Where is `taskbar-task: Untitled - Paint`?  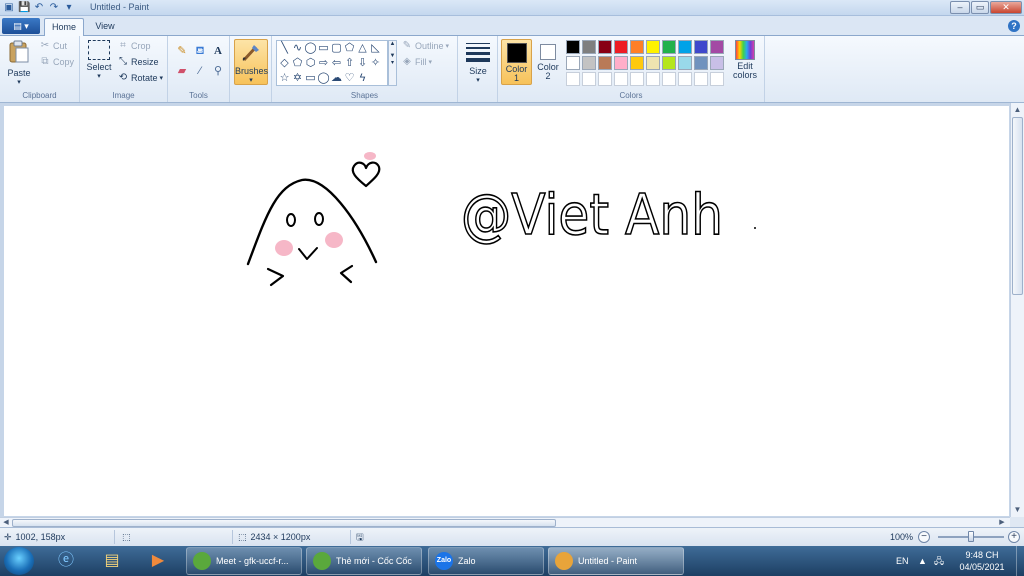
taskbar-task: Untitled - Paint is located at coordinates (616, 561).